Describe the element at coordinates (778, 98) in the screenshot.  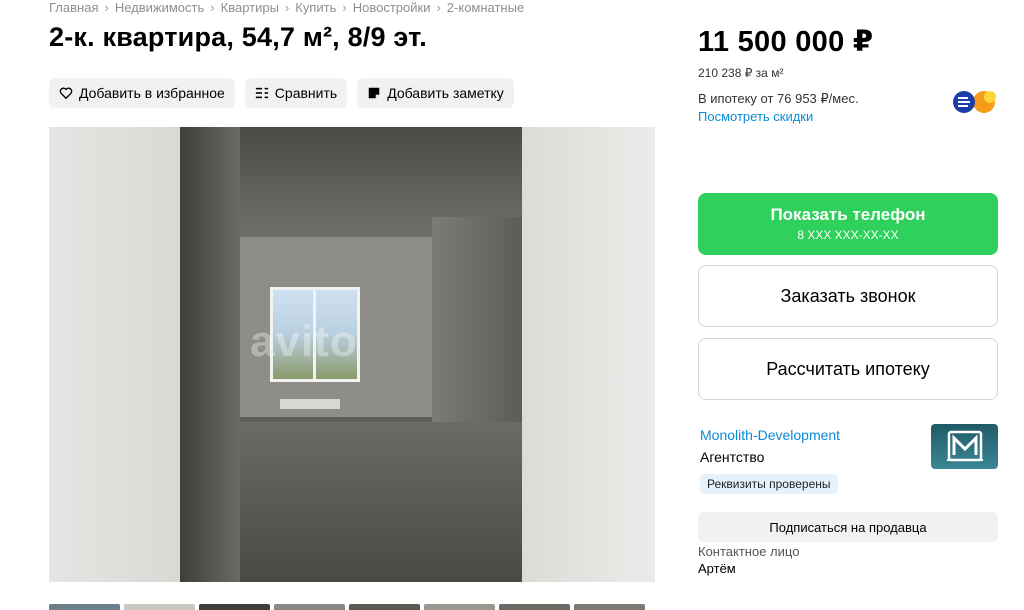
I see `mortgage-info: В ипотеку от 76 953 ₽/мес.` at that location.